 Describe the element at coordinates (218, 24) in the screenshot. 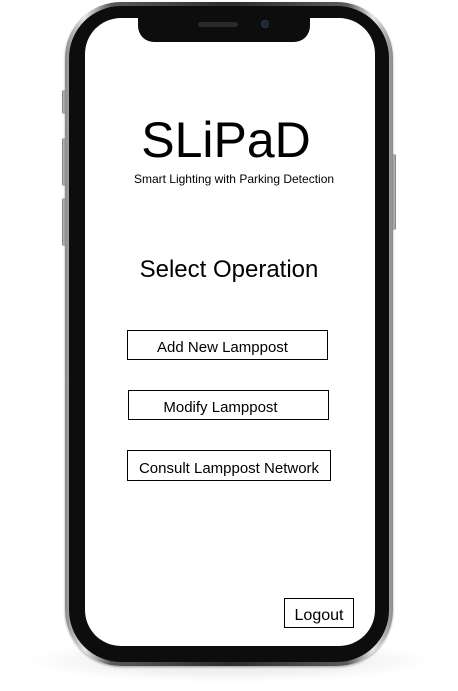

I see `speaker-grille` at that location.